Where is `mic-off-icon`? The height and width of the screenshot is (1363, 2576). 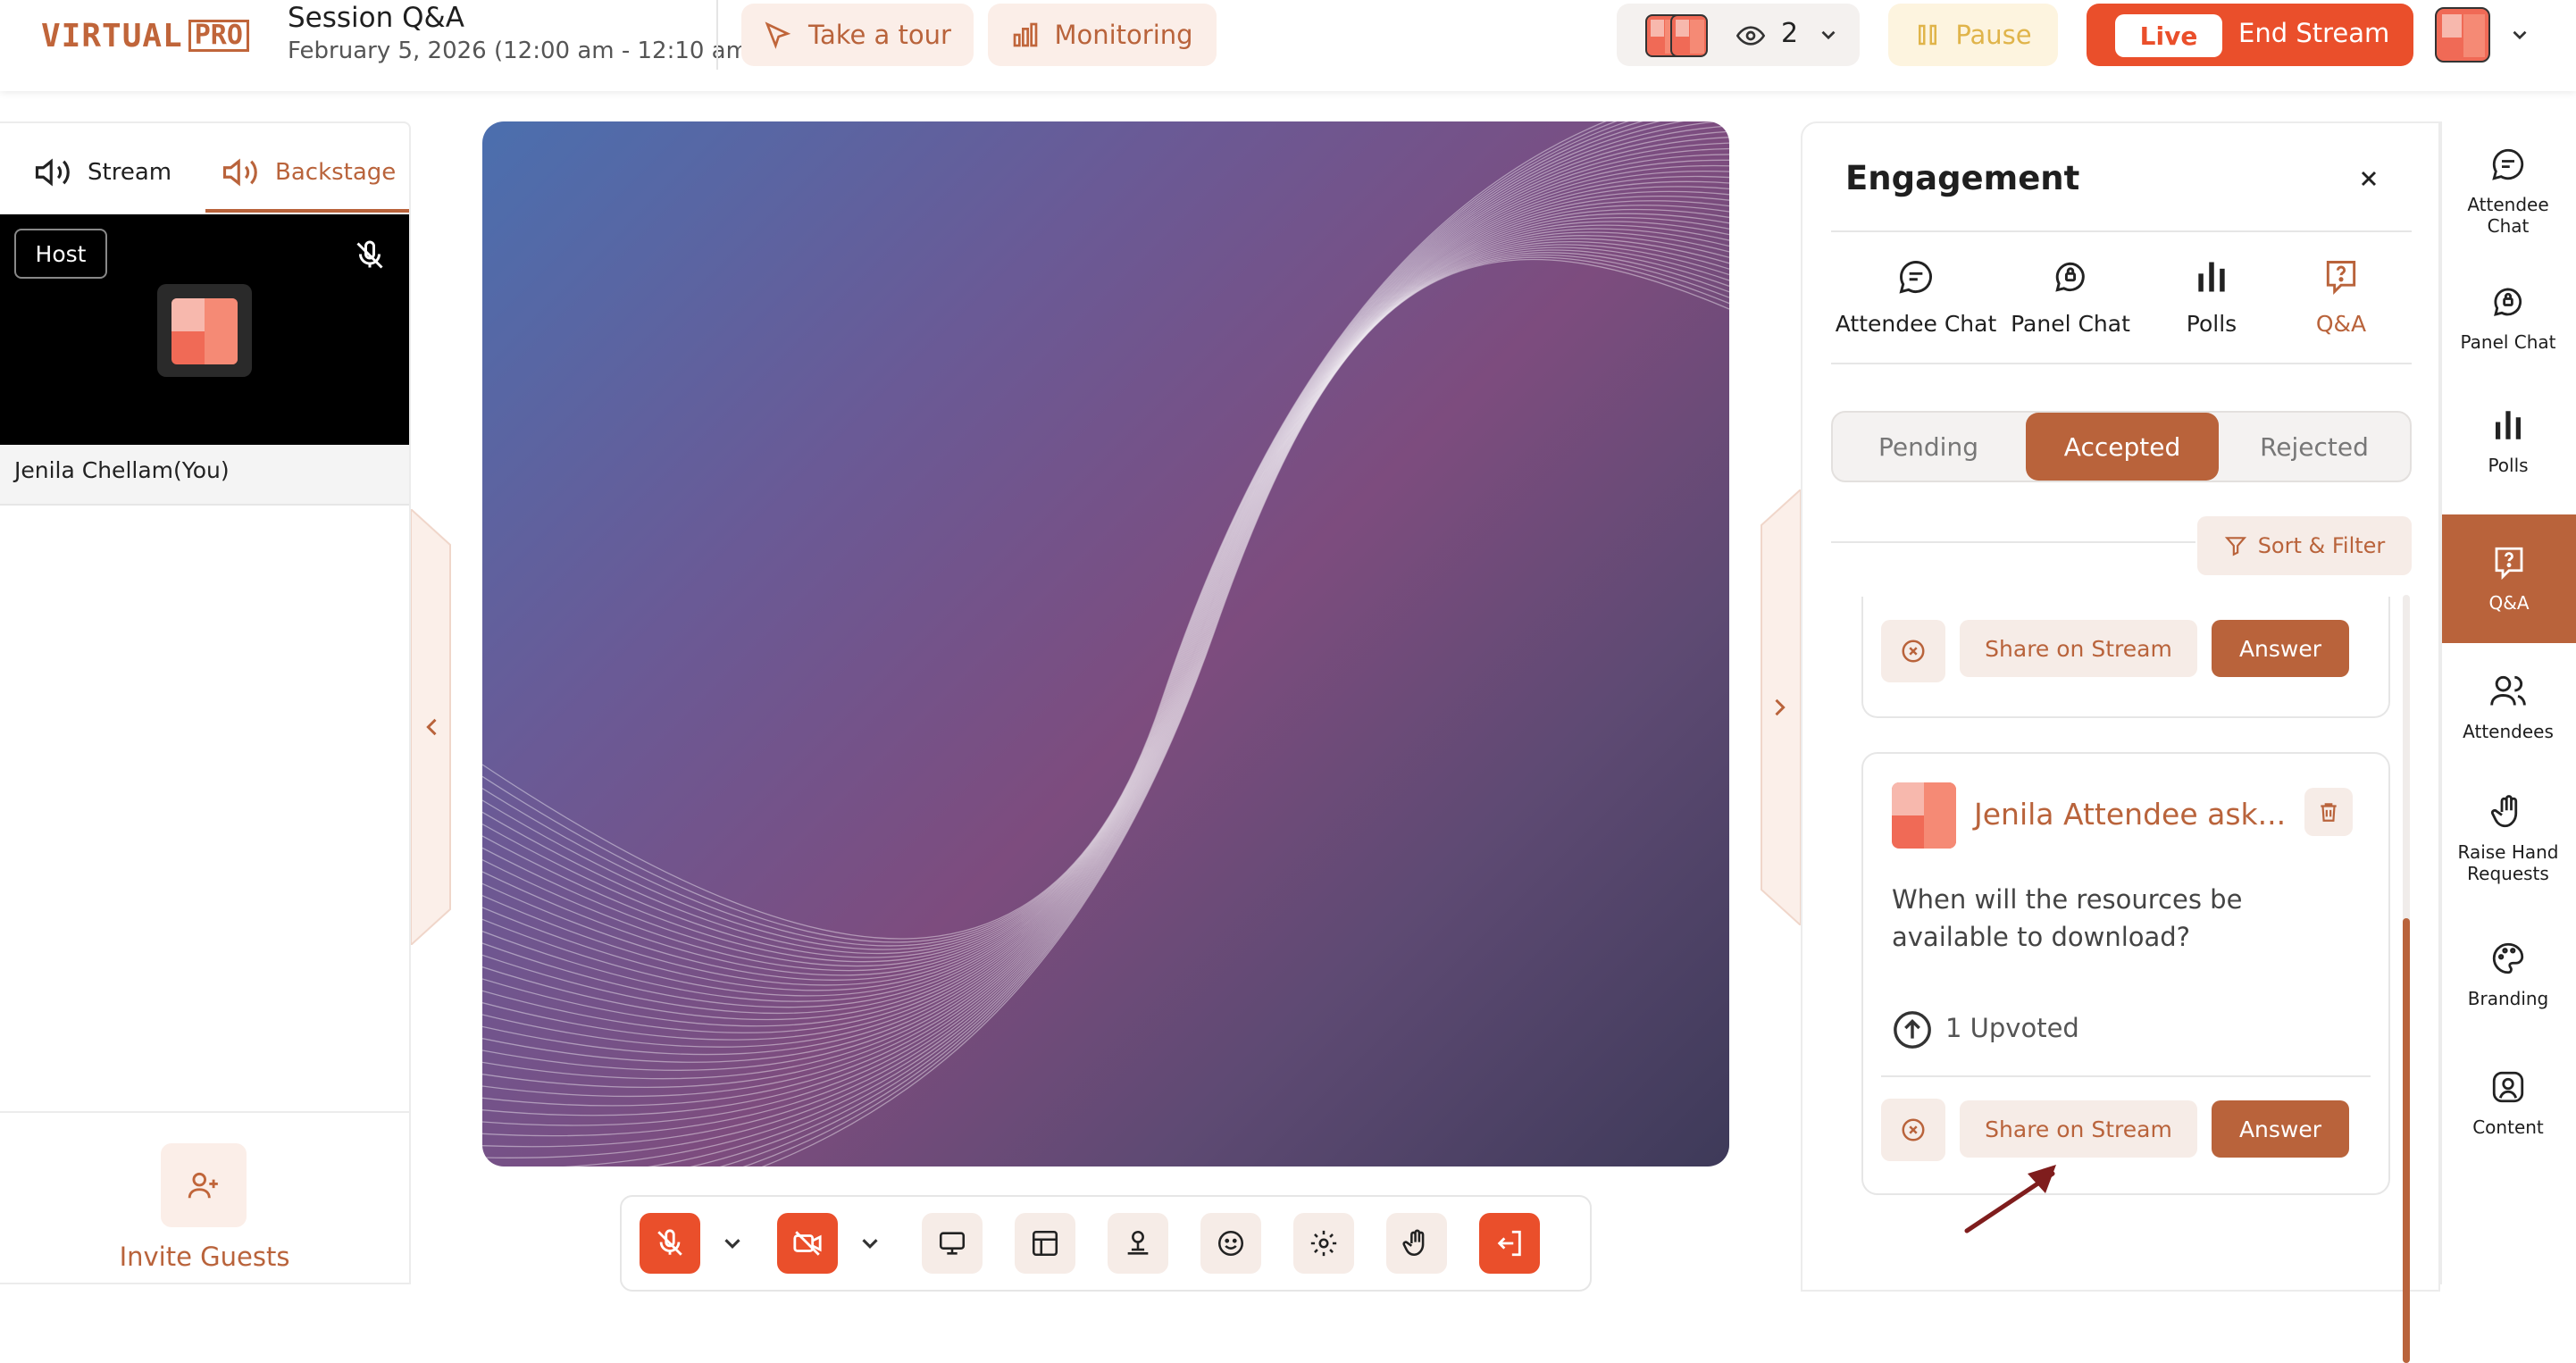 mic-off-icon is located at coordinates (670, 1243).